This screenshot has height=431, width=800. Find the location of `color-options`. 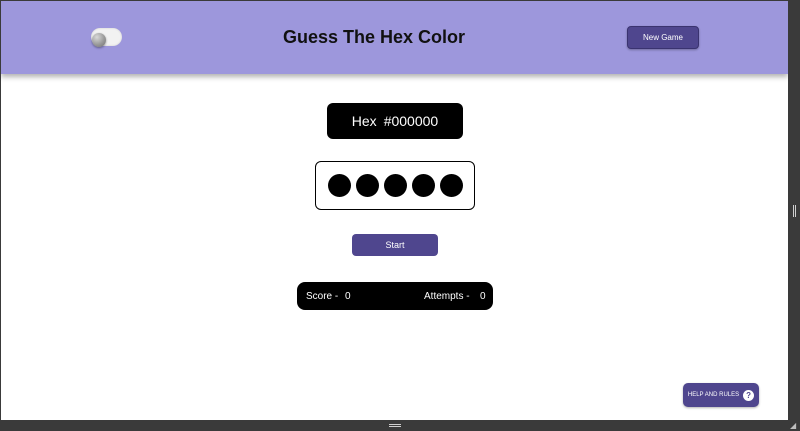

color-options is located at coordinates (395, 185).